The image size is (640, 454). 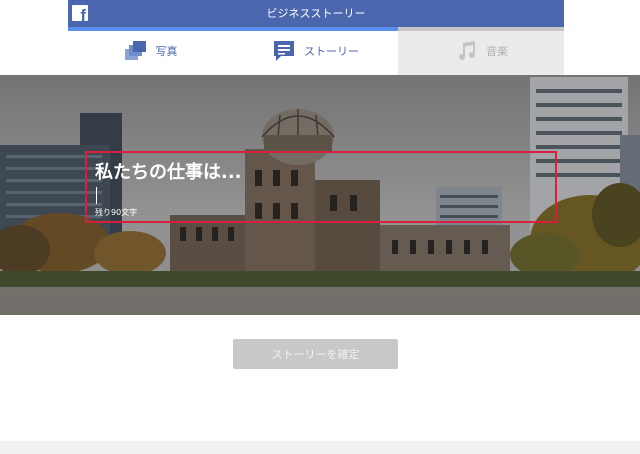 I want to click on music-icon, so click(x=467, y=51).